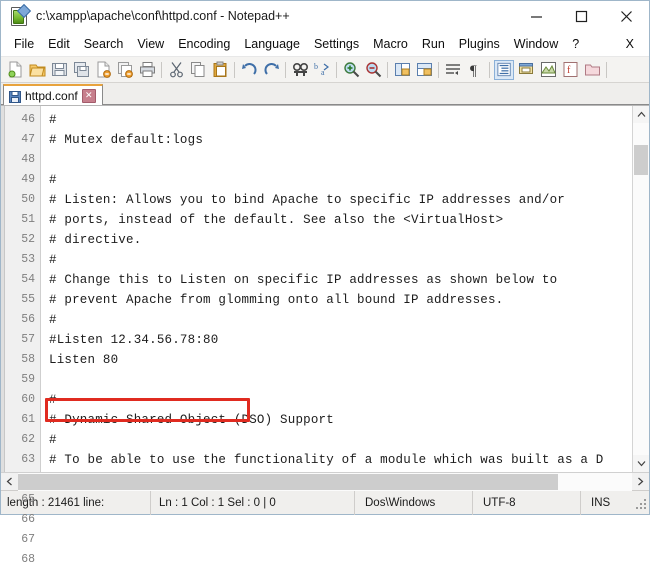 The width and height of the screenshot is (650, 570). I want to click on zoom-in-icon, so click(351, 70).